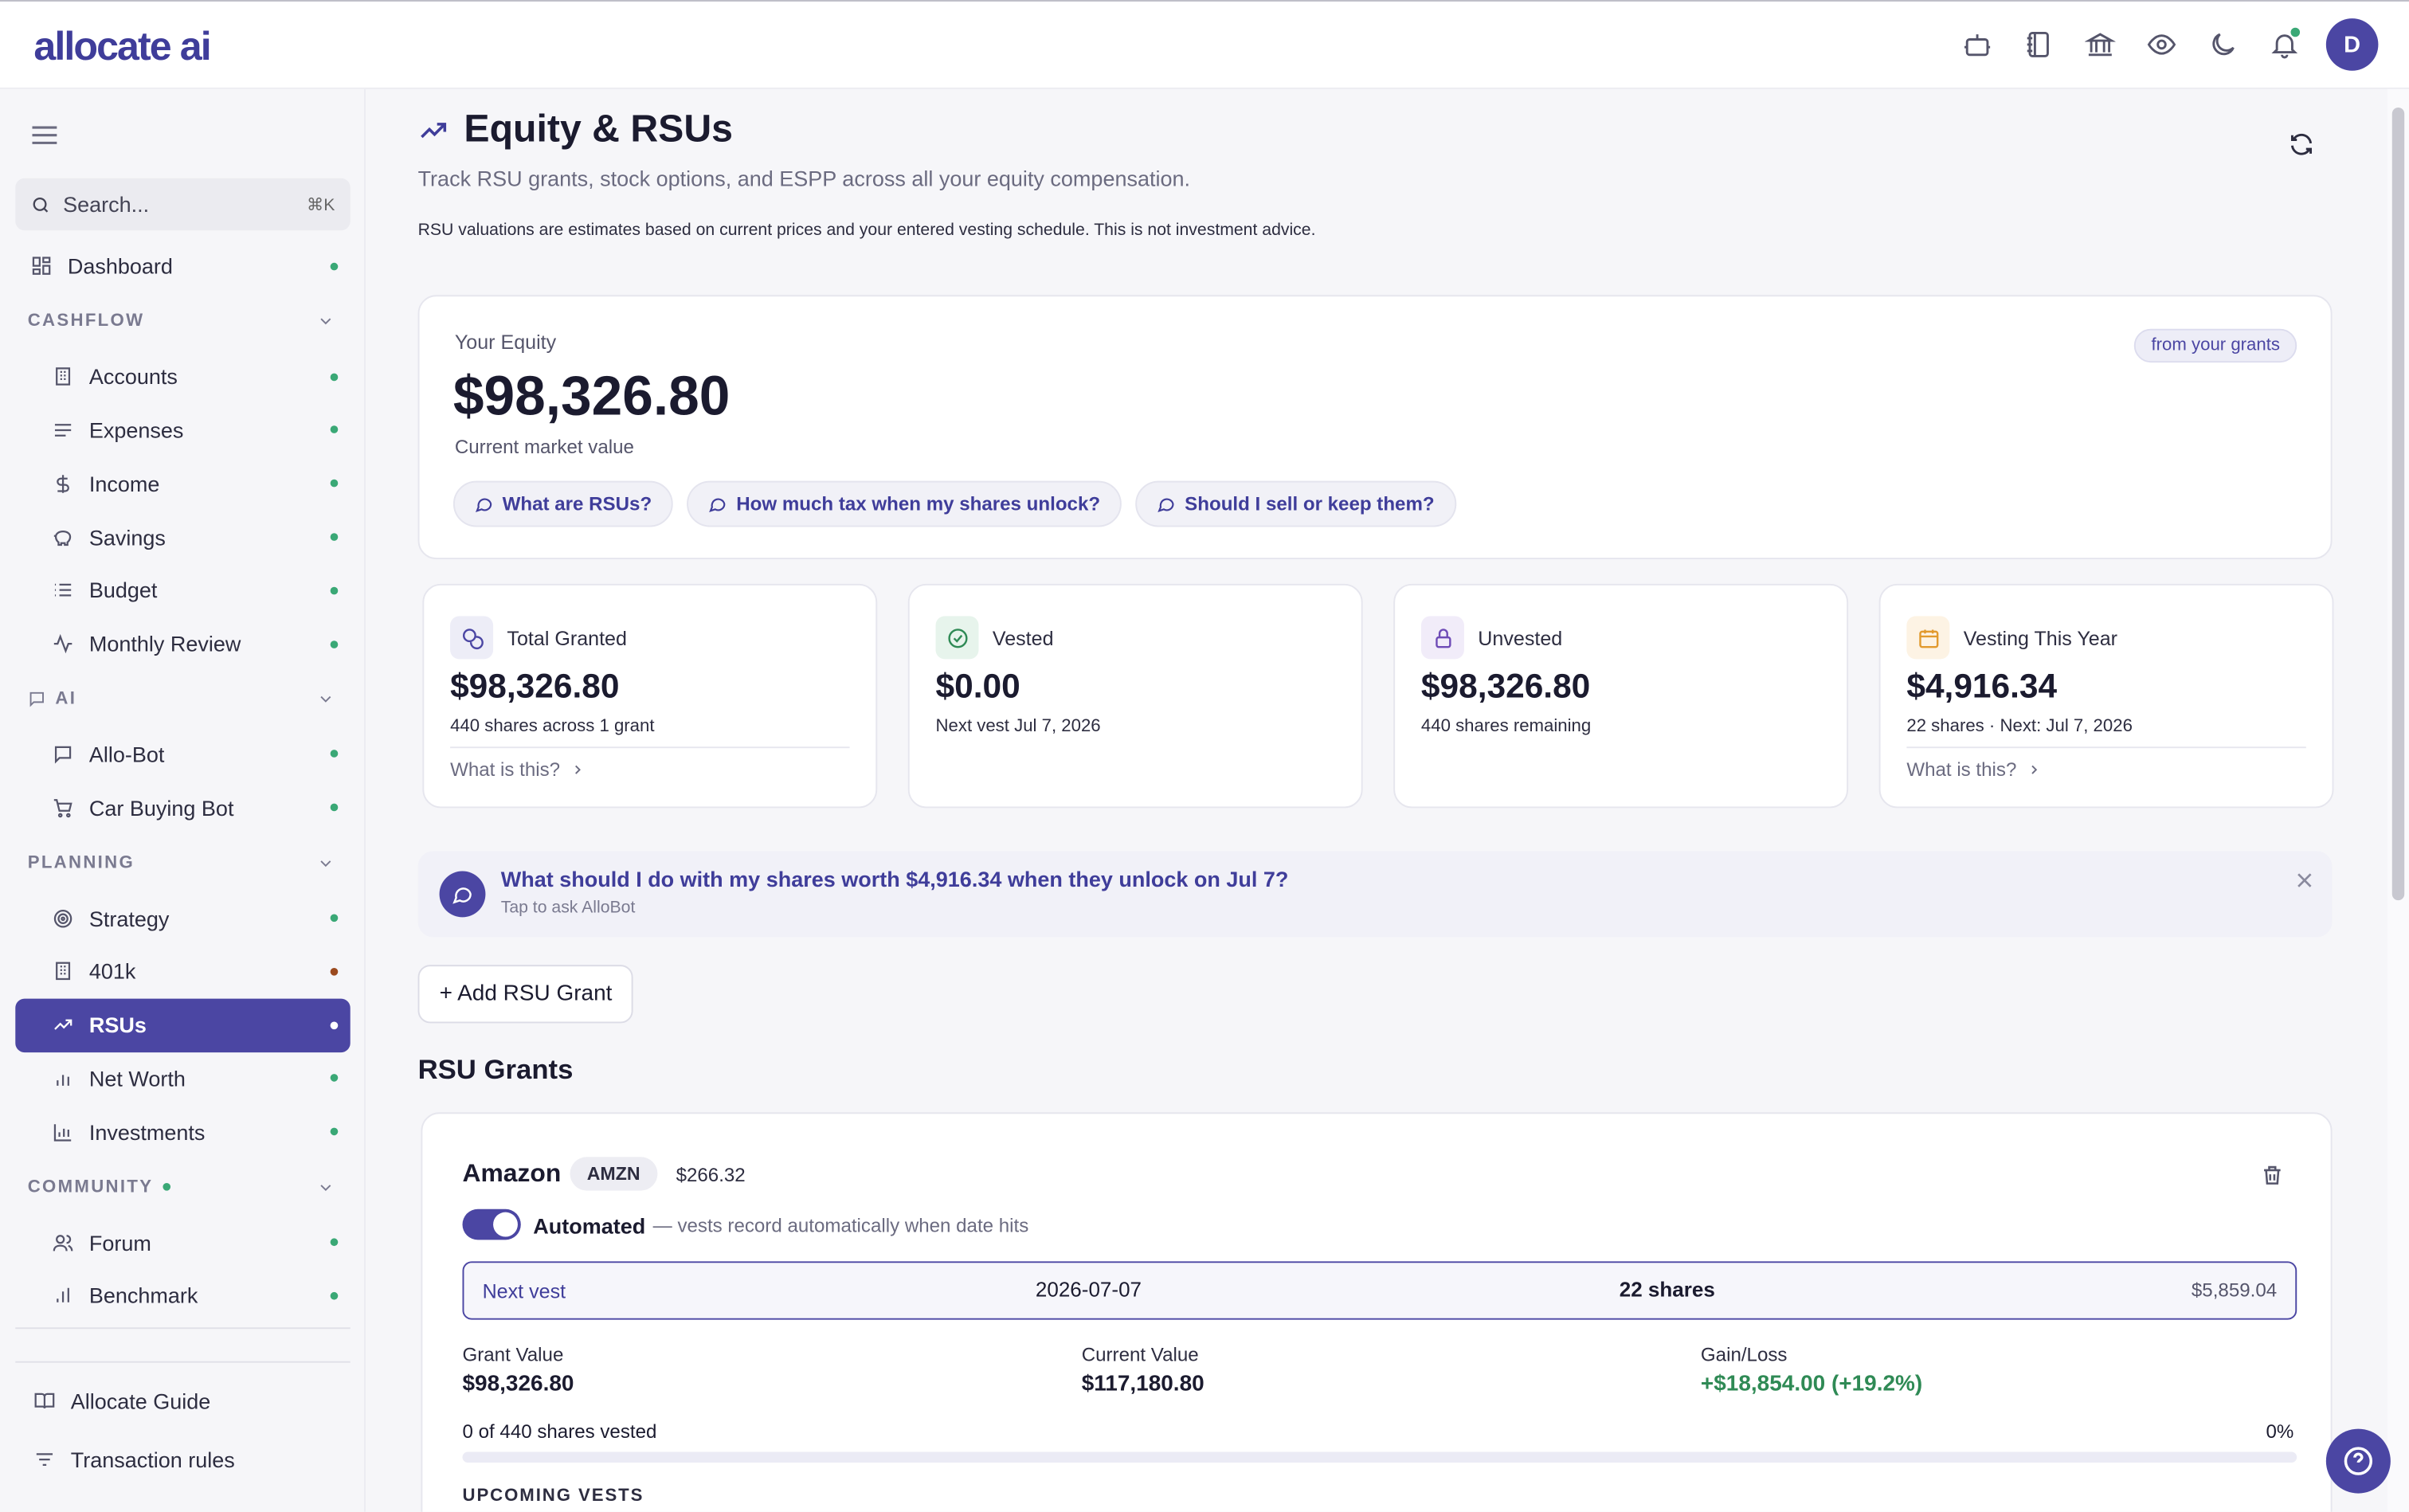 Image resolution: width=2409 pixels, height=1512 pixels. Describe the element at coordinates (183, 1025) in the screenshot. I see `sidebar-item-rsus: RSUs` at that location.